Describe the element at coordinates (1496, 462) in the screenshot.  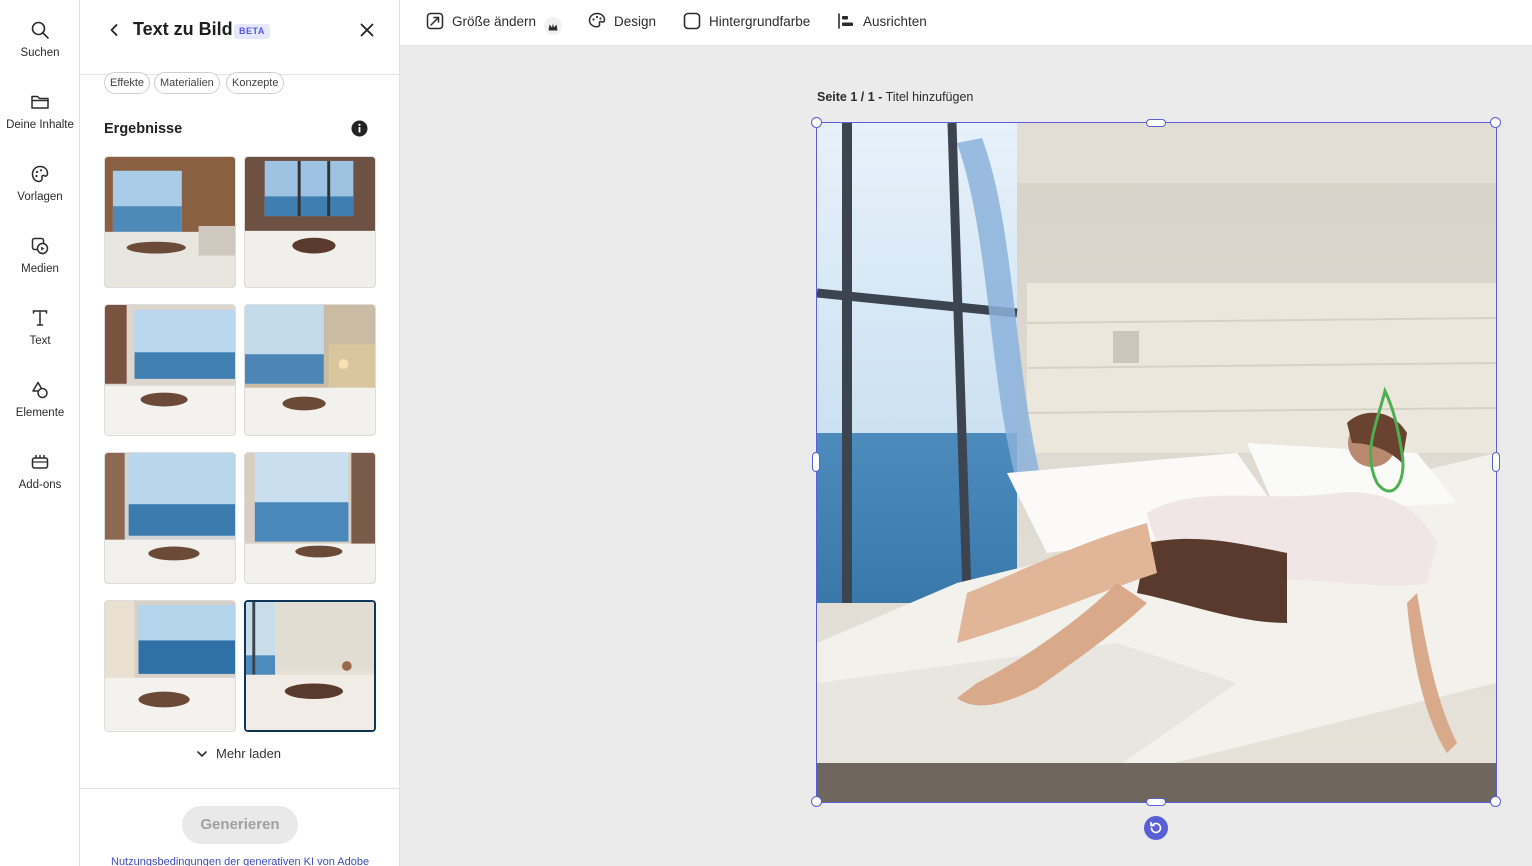
I see `resize-handle-right` at that location.